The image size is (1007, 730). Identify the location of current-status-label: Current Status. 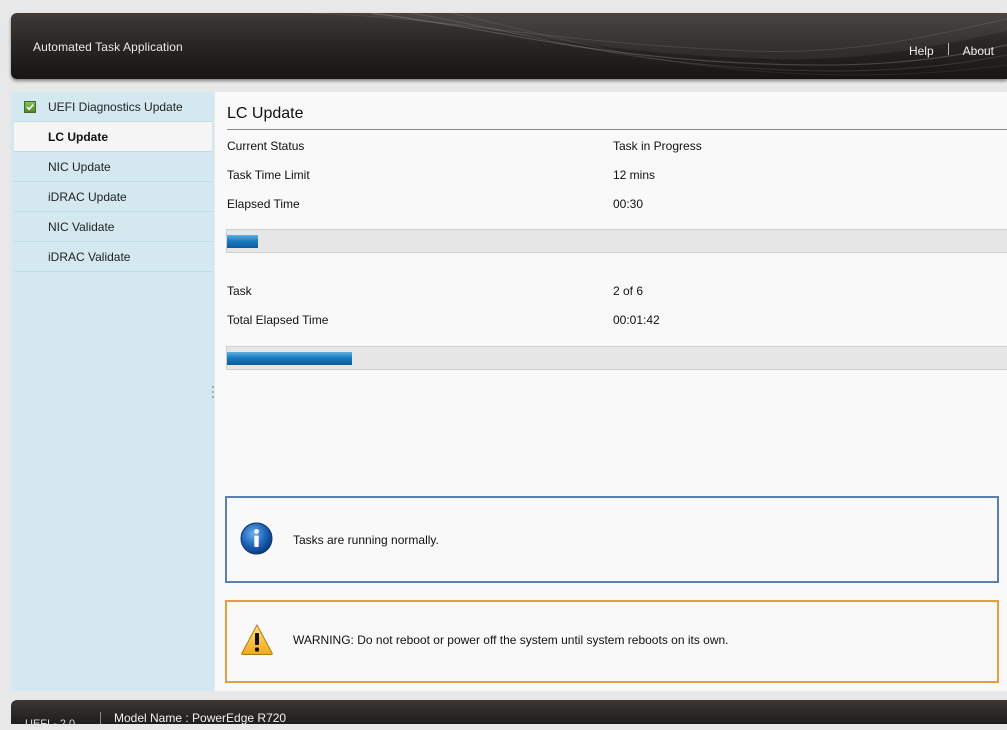
(266, 146).